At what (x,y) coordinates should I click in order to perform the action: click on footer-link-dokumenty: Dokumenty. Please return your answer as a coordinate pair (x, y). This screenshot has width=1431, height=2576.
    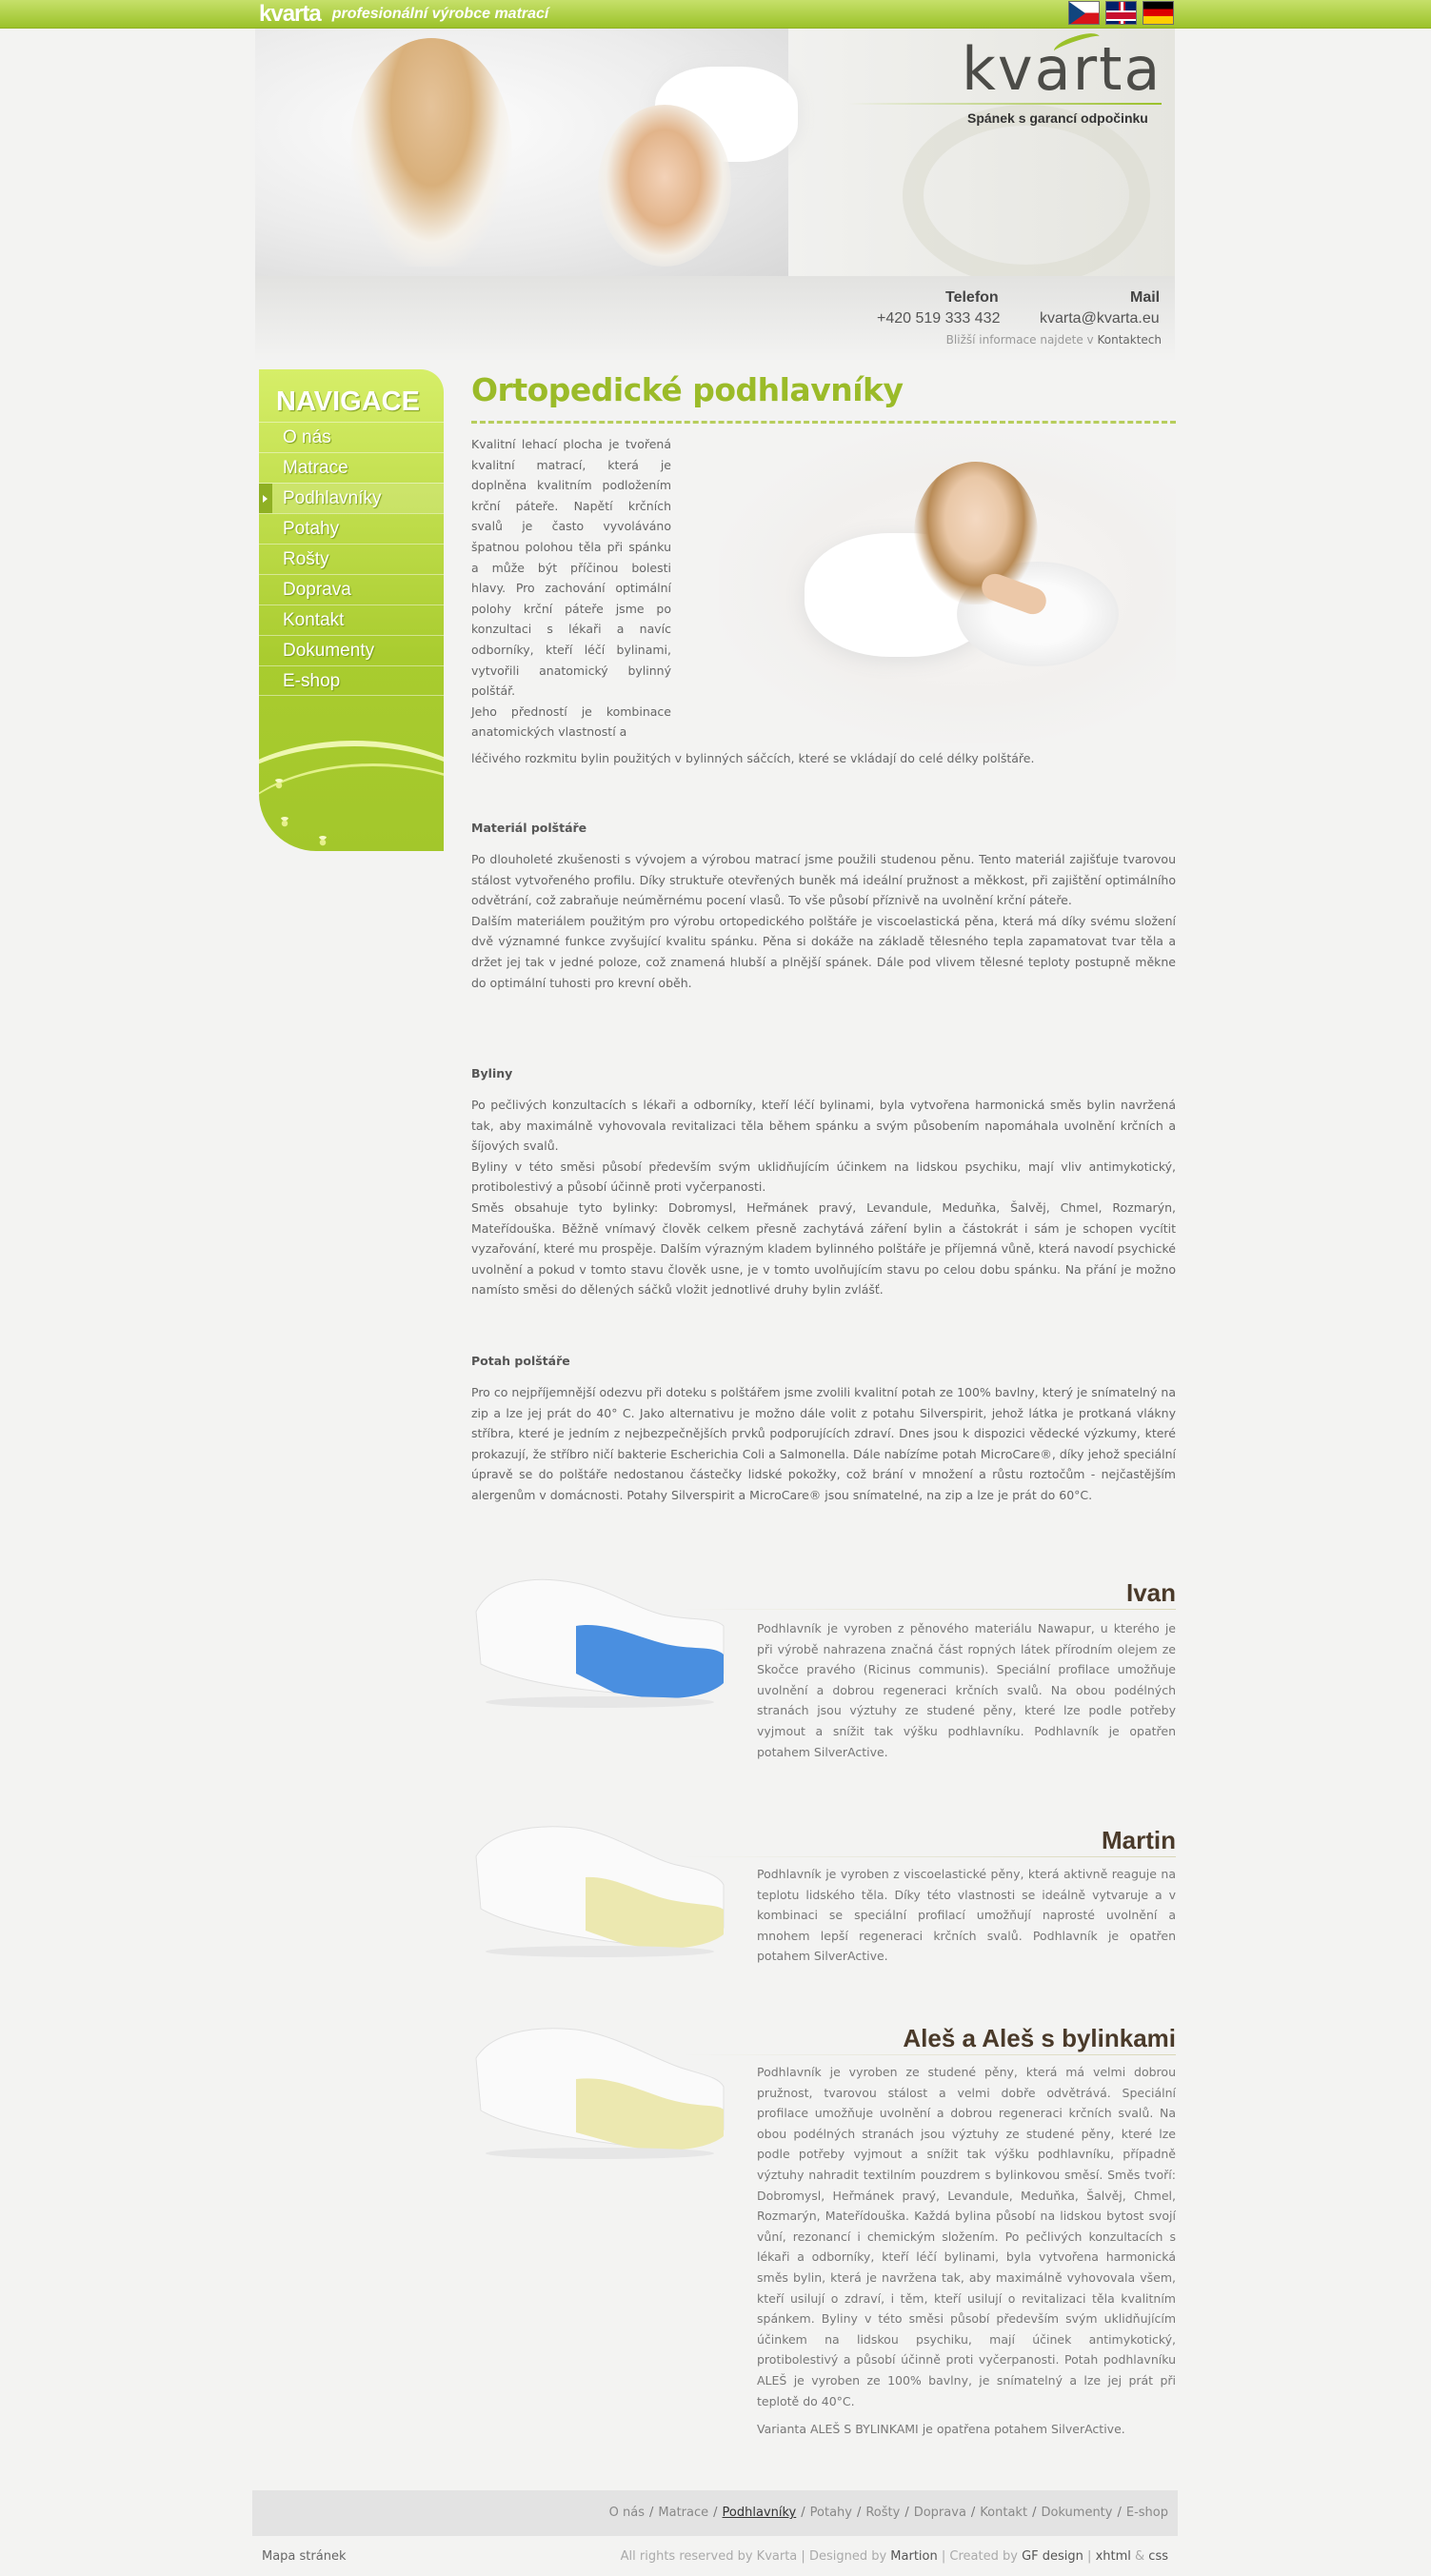
    Looking at the image, I should click on (1076, 2513).